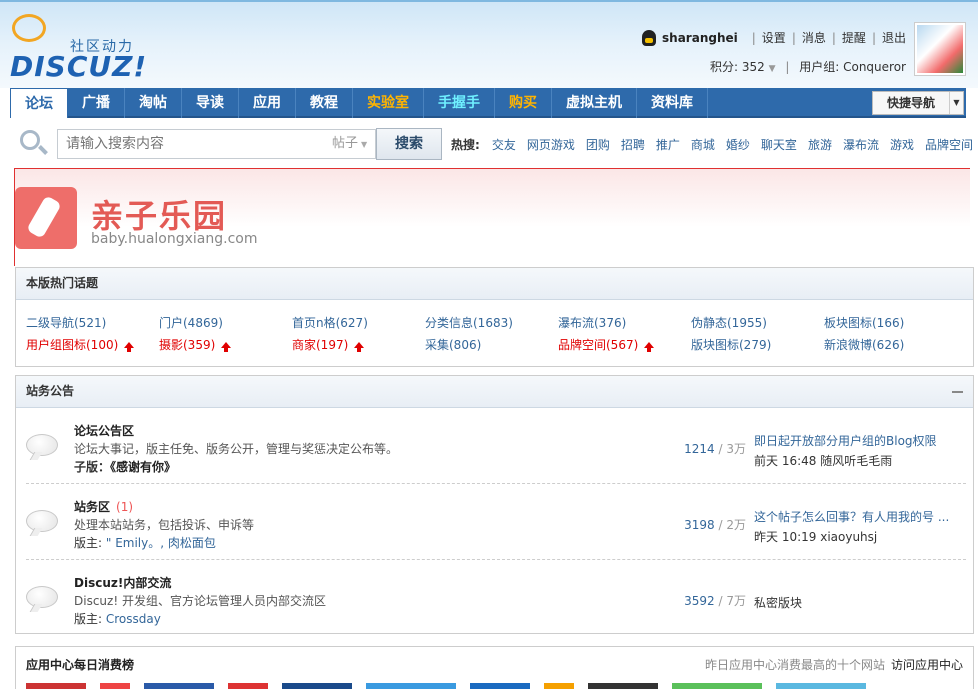  Describe the element at coordinates (133, 619) in the screenshot. I see `moderator-link: Crossday` at that location.